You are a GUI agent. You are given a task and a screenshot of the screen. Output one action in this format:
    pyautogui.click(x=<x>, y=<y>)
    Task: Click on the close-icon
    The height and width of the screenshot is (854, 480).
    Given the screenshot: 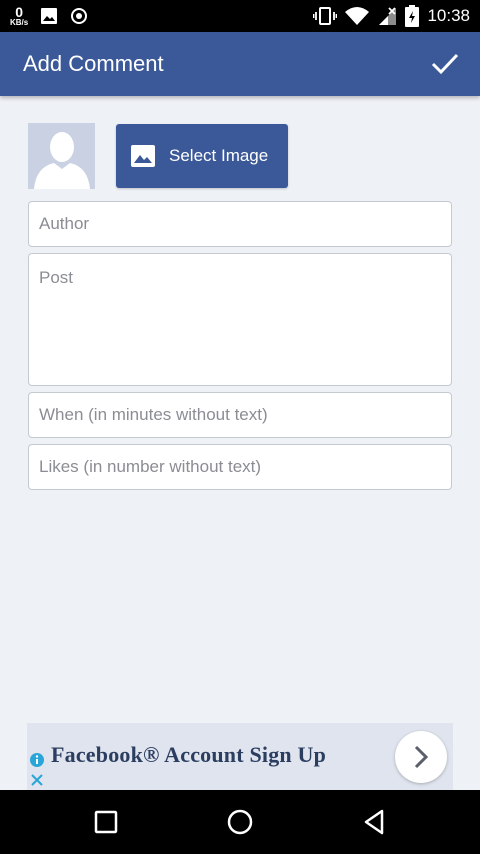 What is the action you would take?
    pyautogui.click(x=37, y=780)
    